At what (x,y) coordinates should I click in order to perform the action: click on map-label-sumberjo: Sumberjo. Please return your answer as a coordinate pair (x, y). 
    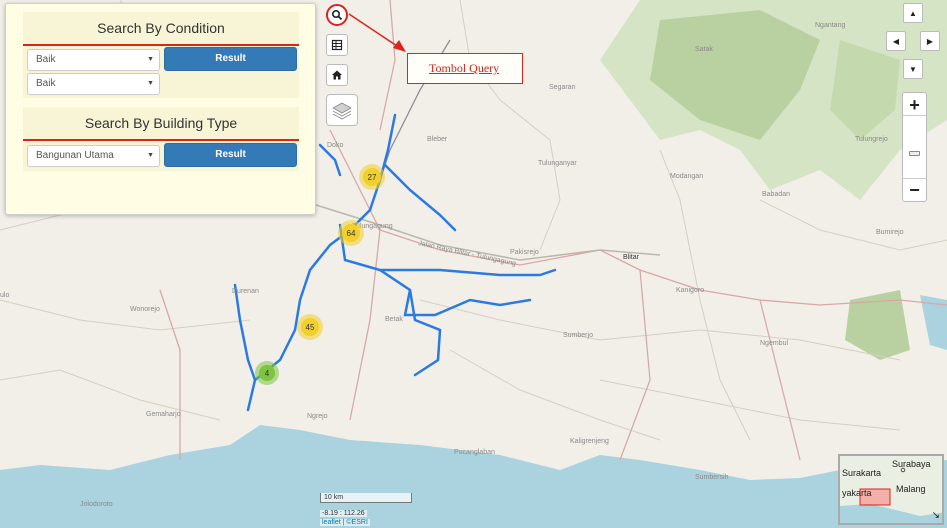
    Looking at the image, I should click on (578, 335).